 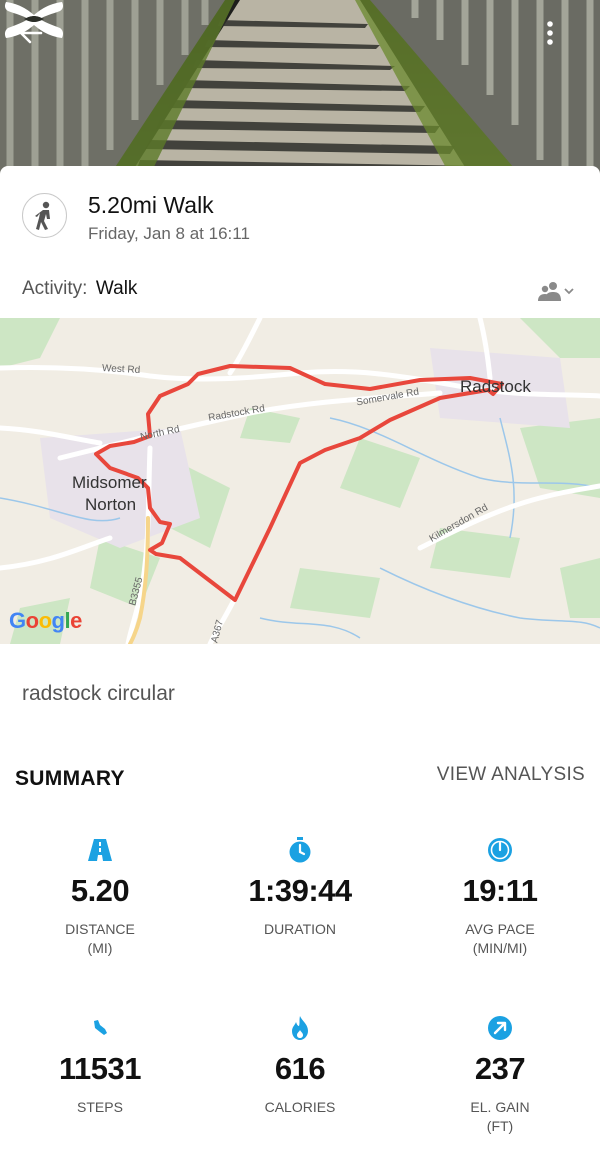 What do you see at coordinates (76, 620) in the screenshot?
I see `google-letter: e` at bounding box center [76, 620].